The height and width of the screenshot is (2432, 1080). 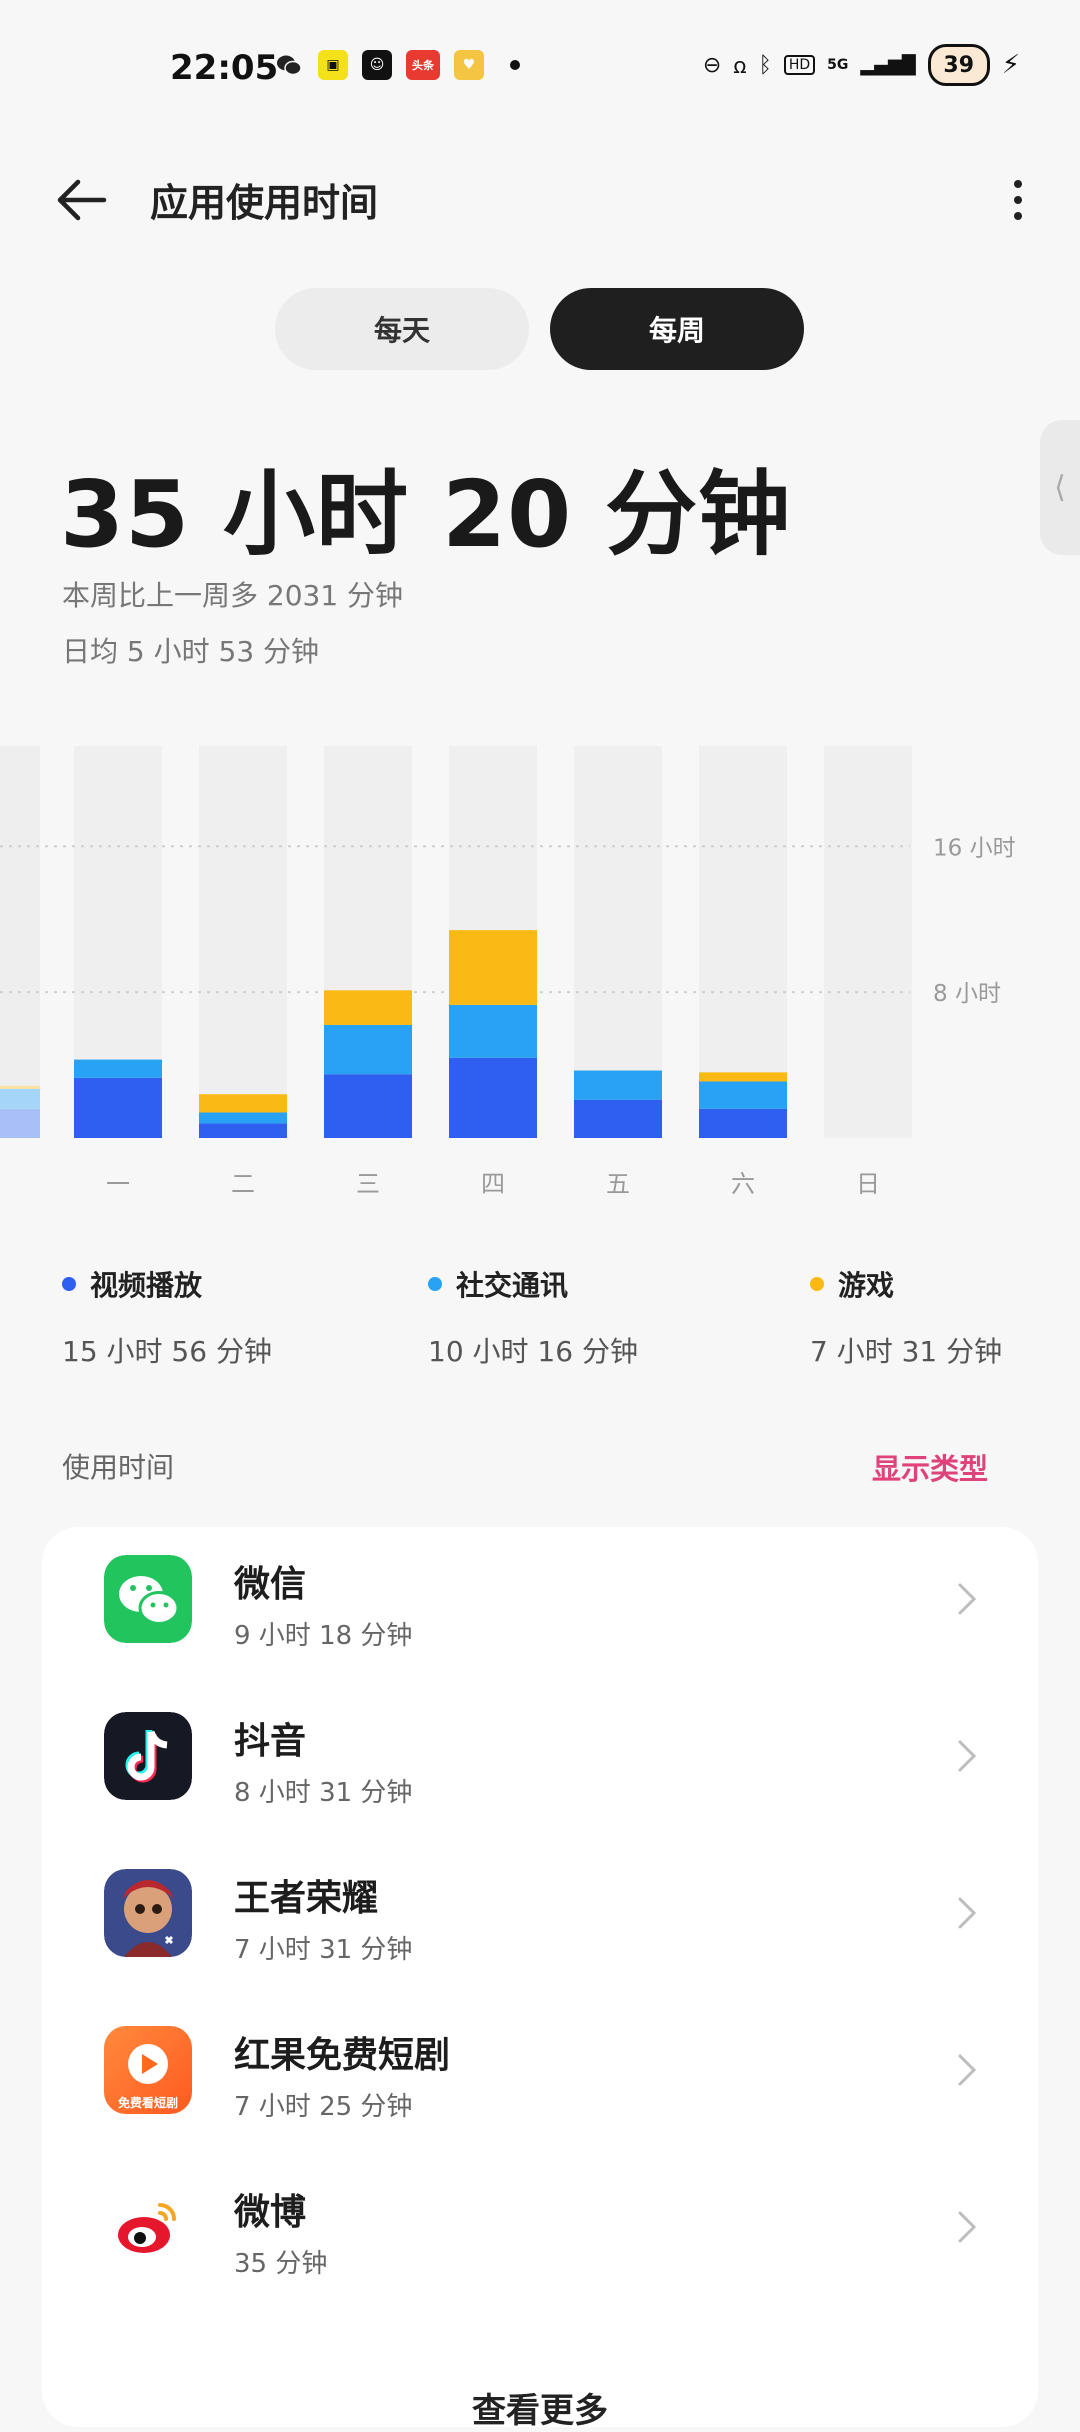 I want to click on legend-item-social: 社交通讯 10 小时 16 分钟, so click(x=533, y=1317).